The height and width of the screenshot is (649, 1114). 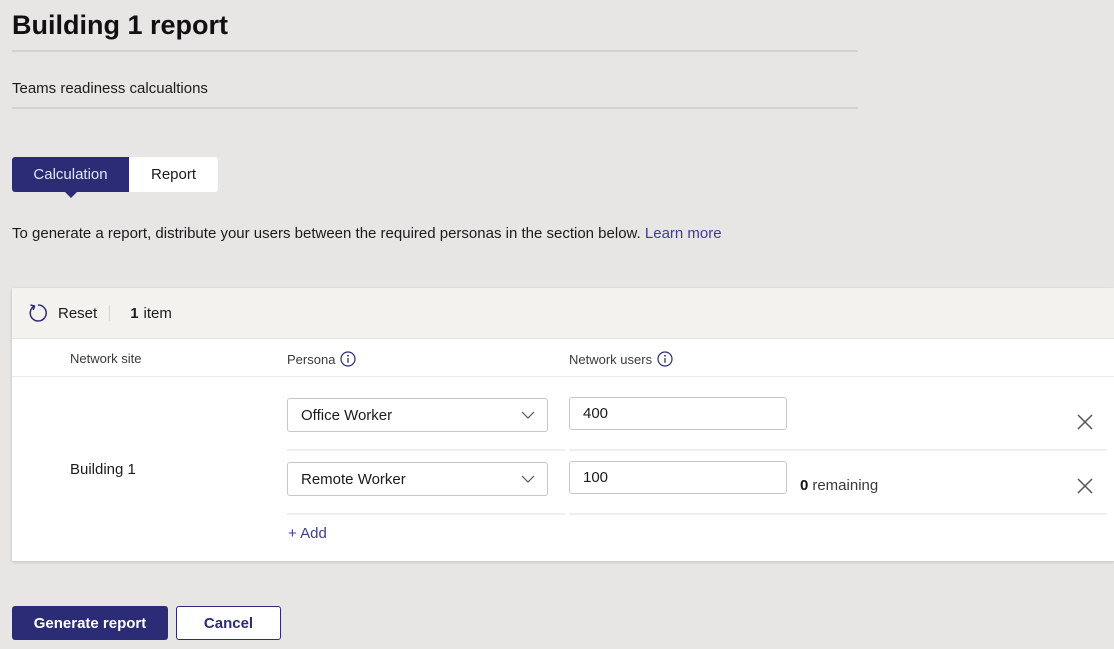 What do you see at coordinates (435, 108) in the screenshot?
I see `subtitle-divider` at bounding box center [435, 108].